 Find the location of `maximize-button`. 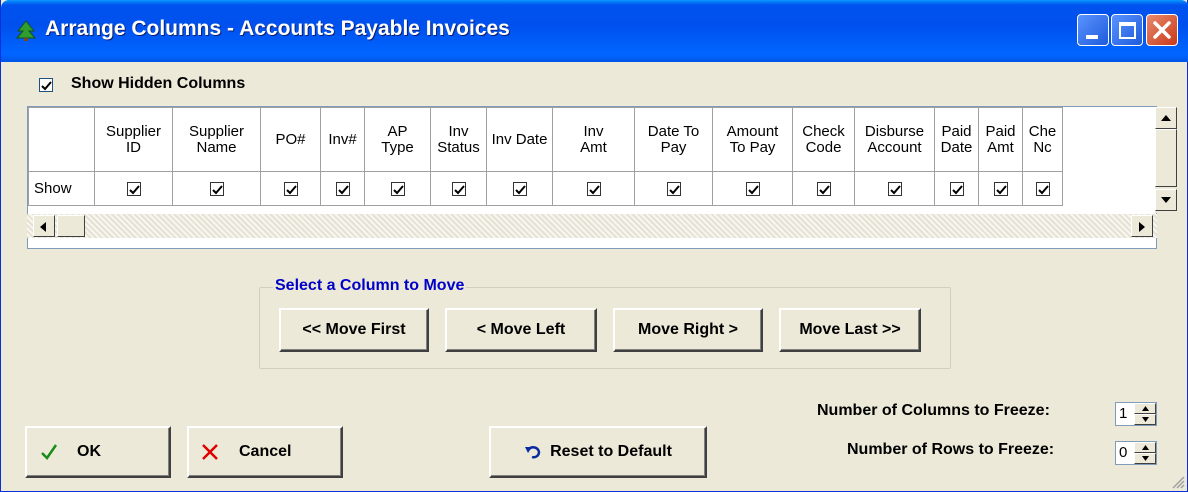

maximize-button is located at coordinates (1127, 30).